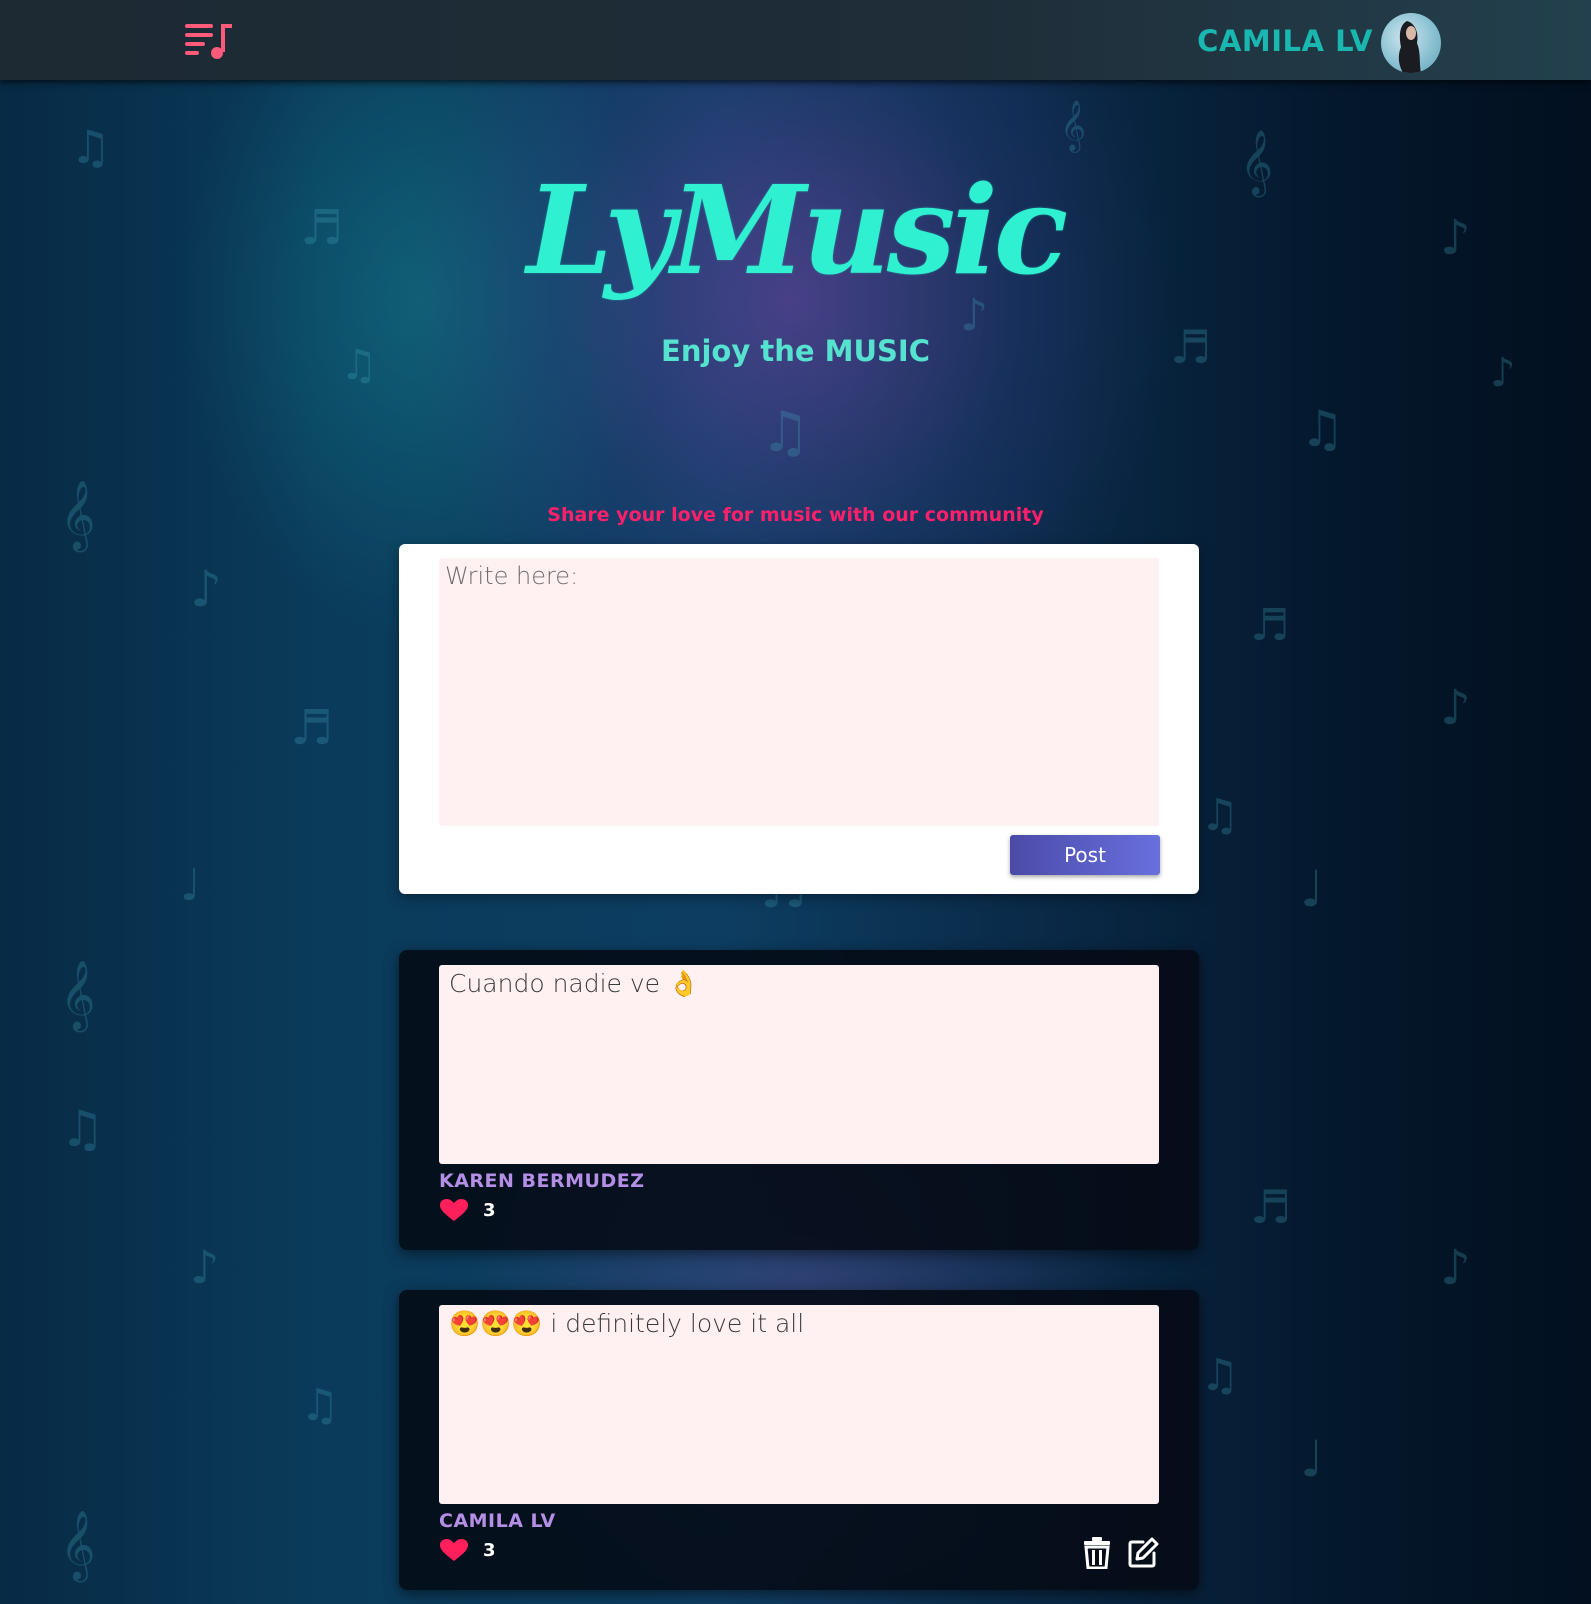 This screenshot has height=1604, width=1591. I want to click on post-body: 😍😍😍 i definitely love it all, so click(799, 1404).